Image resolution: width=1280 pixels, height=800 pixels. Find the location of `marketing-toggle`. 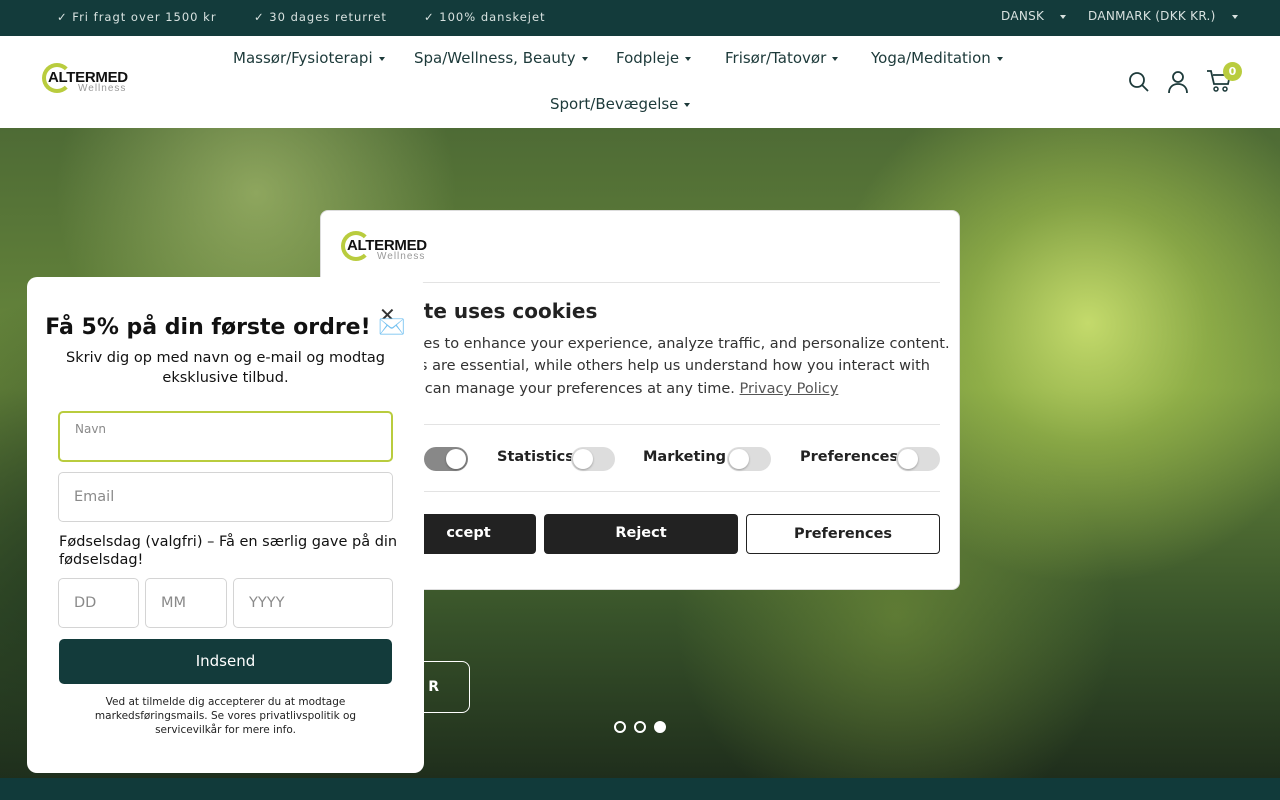

marketing-toggle is located at coordinates (749, 459).